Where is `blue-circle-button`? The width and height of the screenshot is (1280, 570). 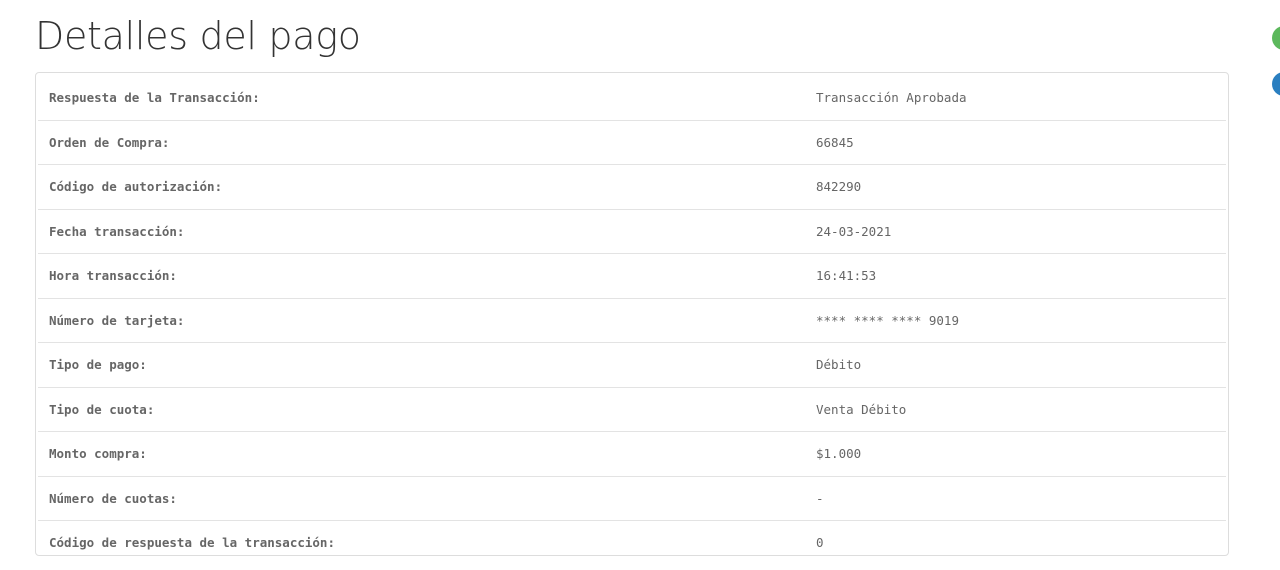
blue-circle-button is located at coordinates (1276, 84).